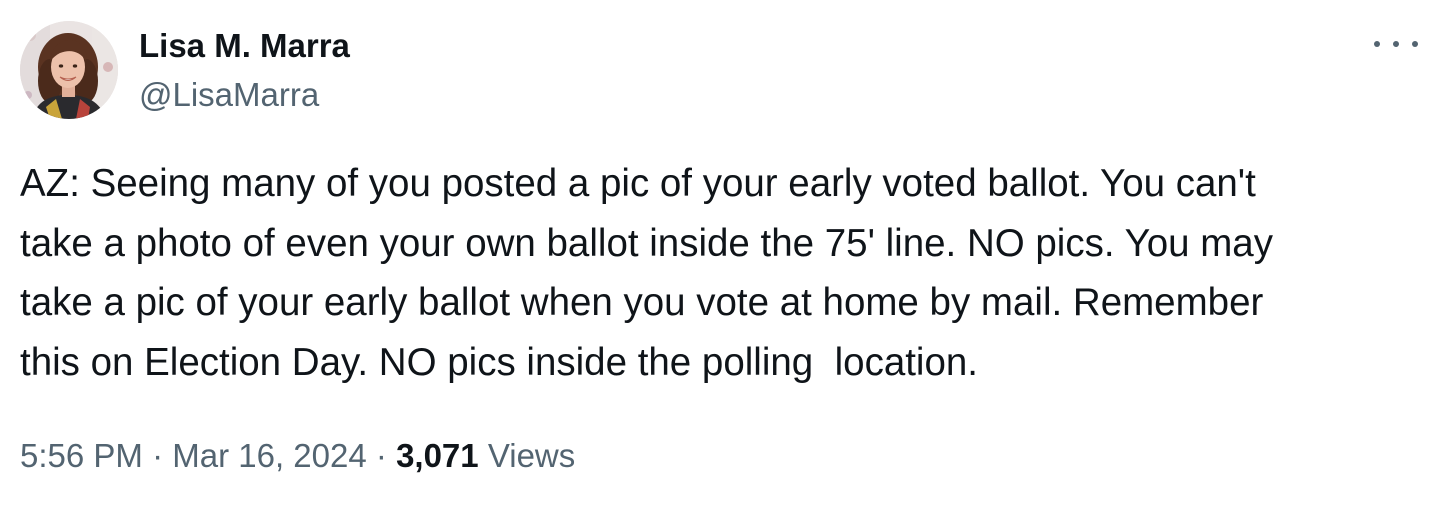 This screenshot has width=1456, height=512. Describe the element at coordinates (531, 455) in the screenshot. I see `views-label: Views` at that location.